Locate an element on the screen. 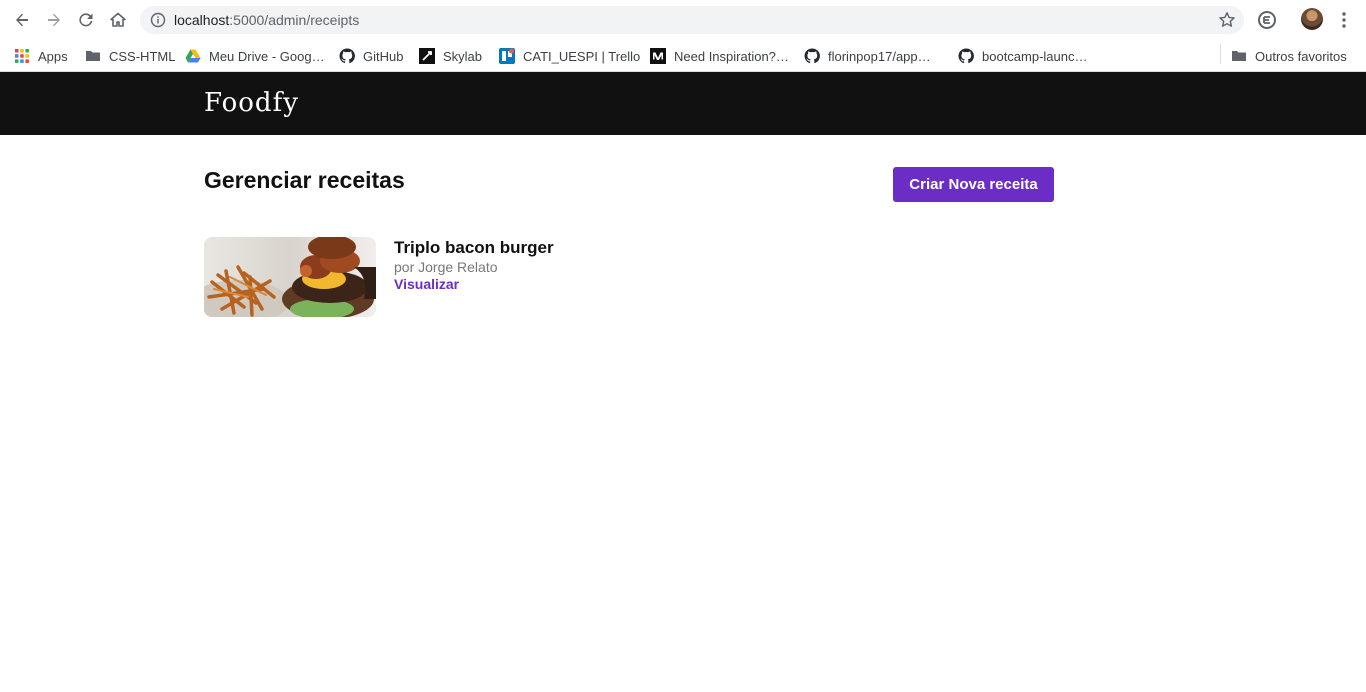  bookmark-github: GitHub is located at coordinates (371, 56).